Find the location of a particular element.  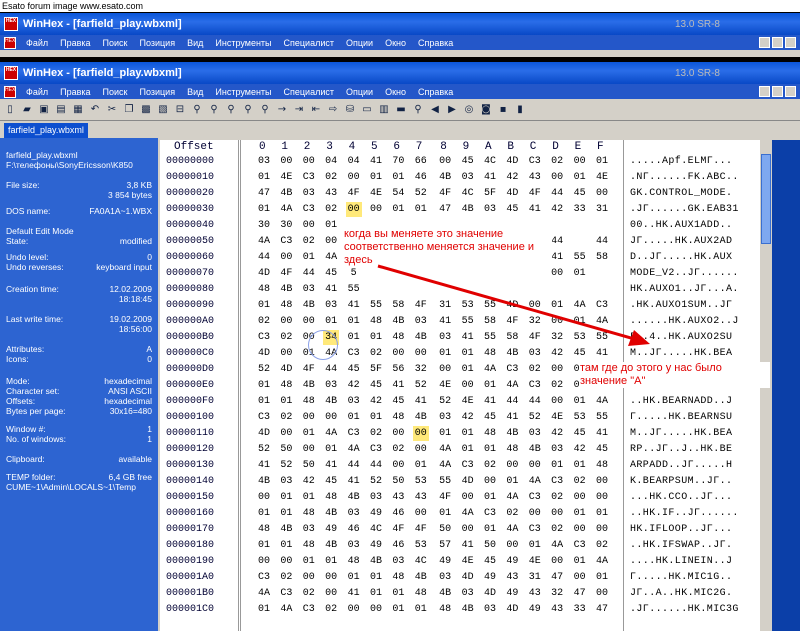

arrow-head is located at coordinates (639, 338).